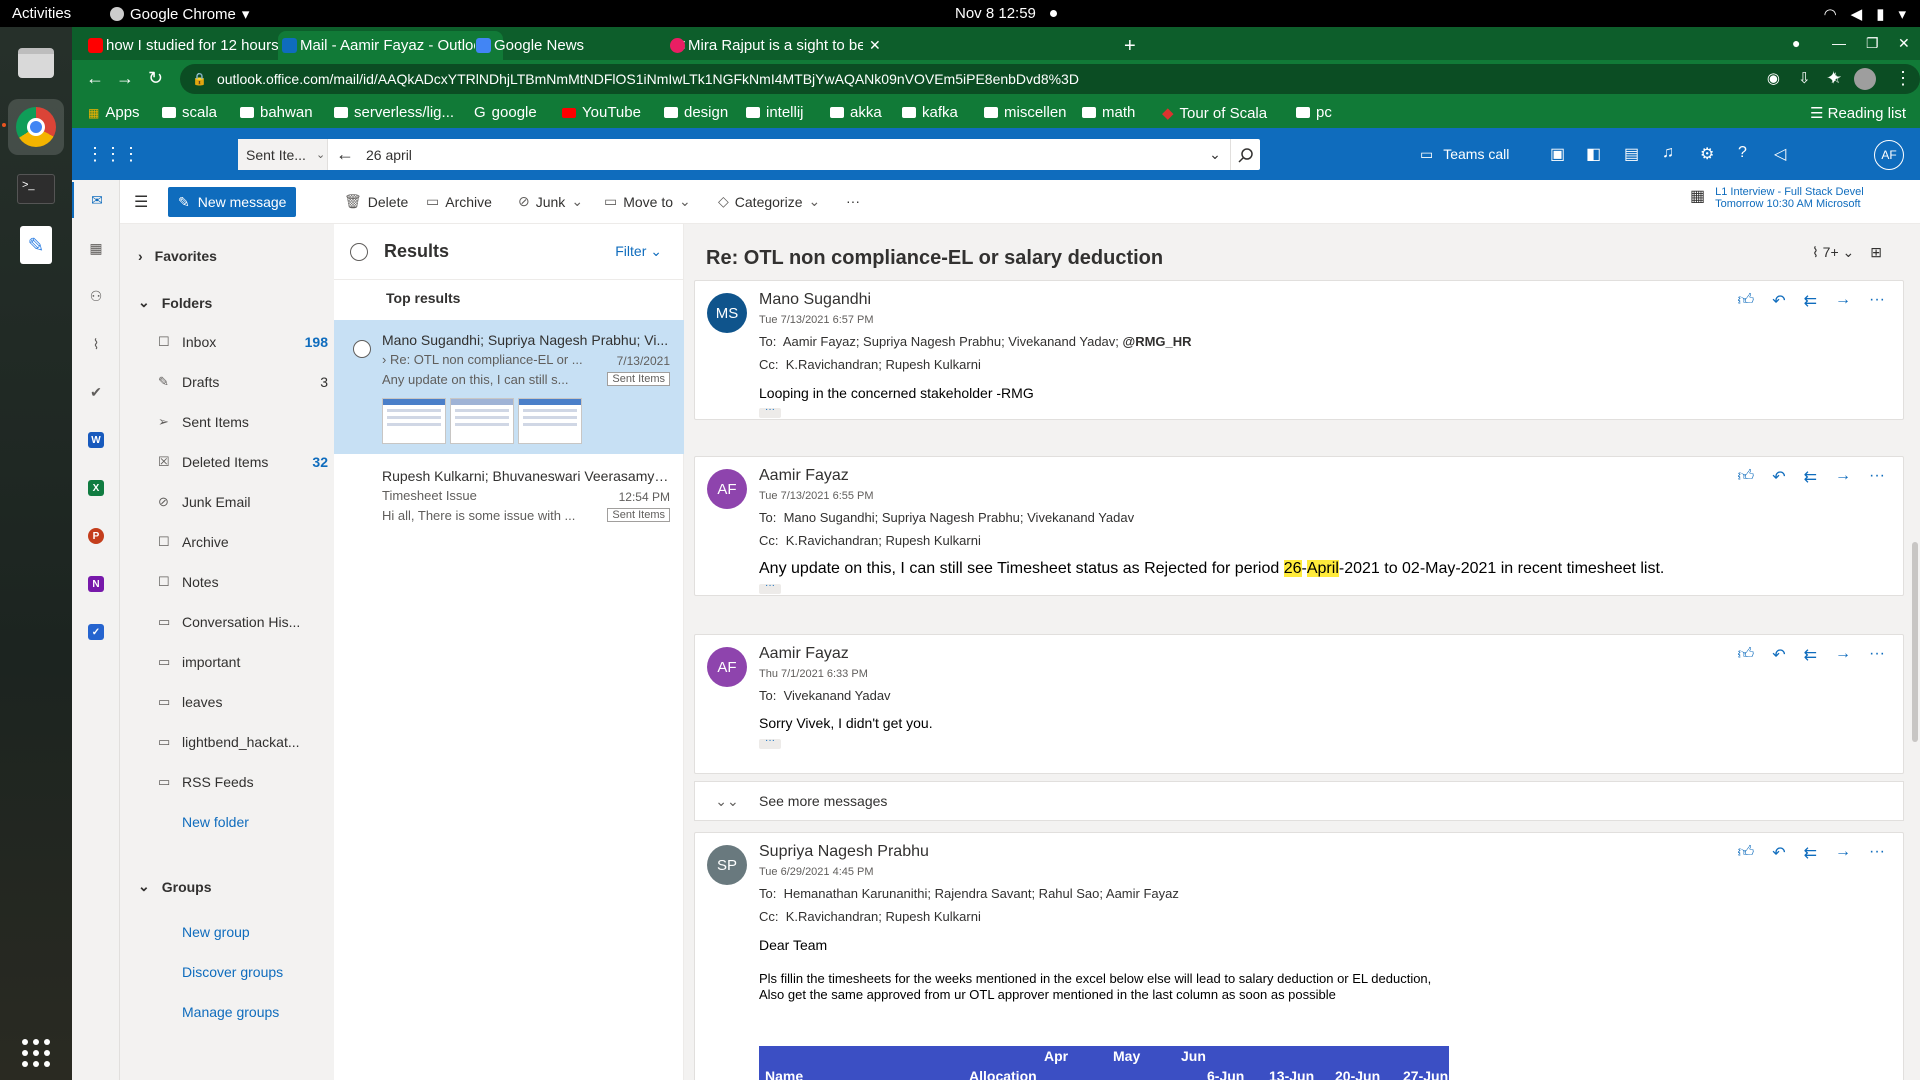  I want to click on feedback-icon: ◁, so click(1780, 154).